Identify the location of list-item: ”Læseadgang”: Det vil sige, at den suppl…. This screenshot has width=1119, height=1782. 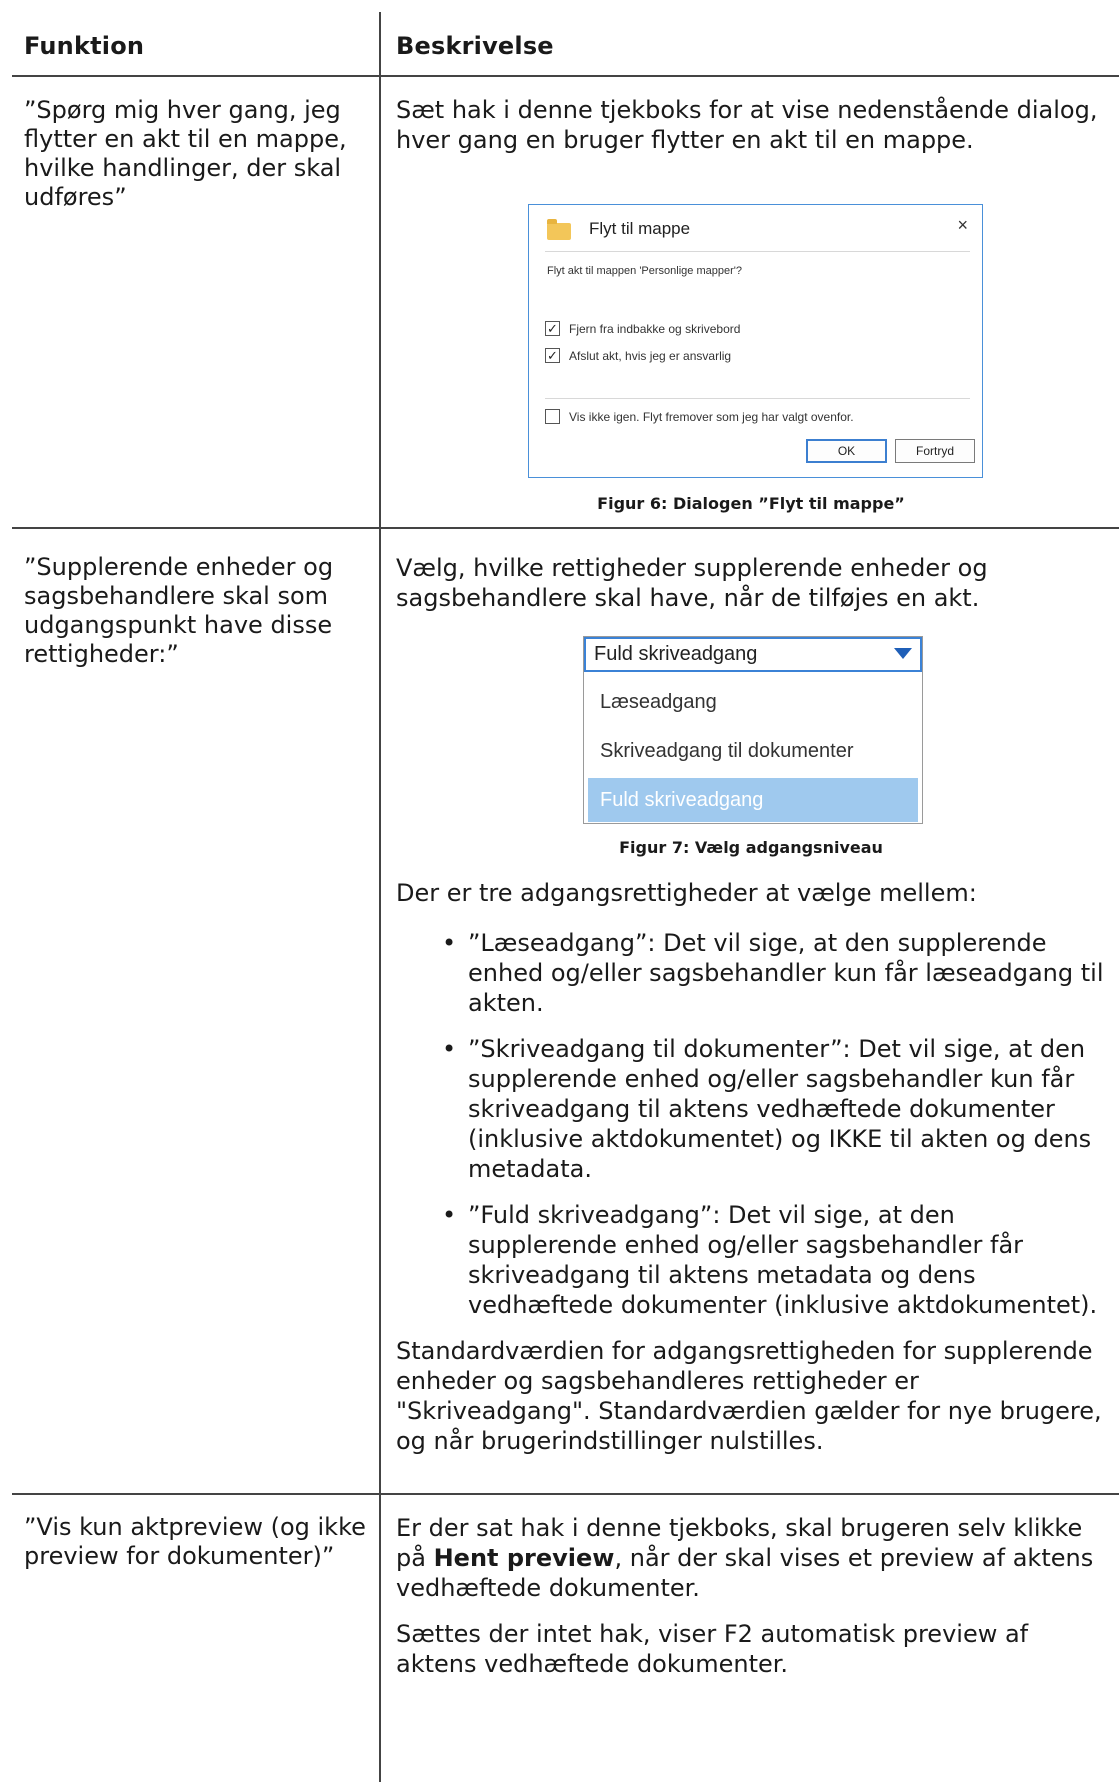
(751, 973).